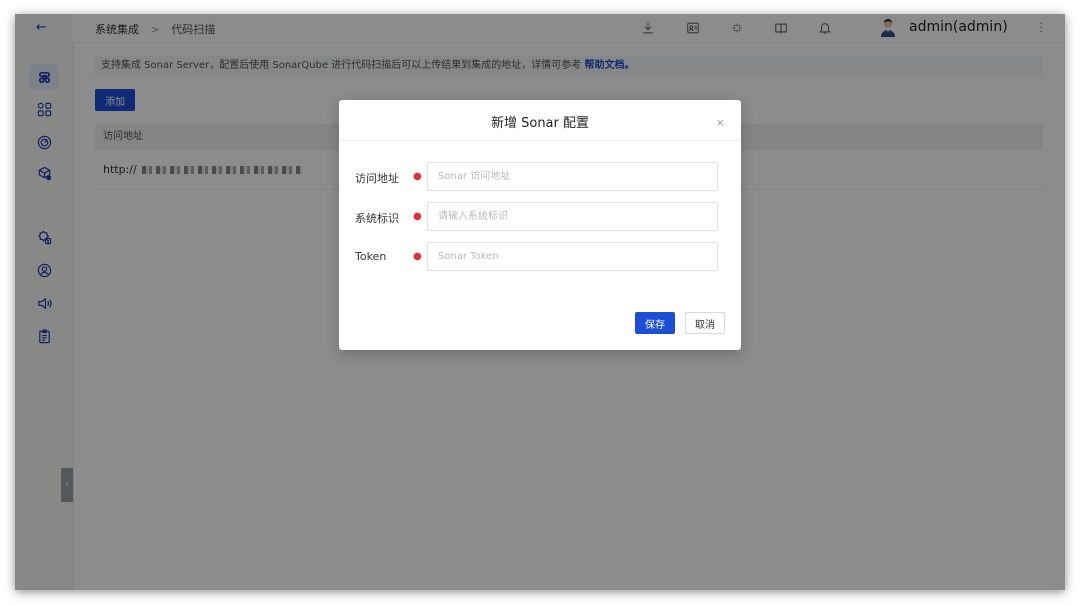  I want to click on field-label-address: 访问地址, so click(377, 178).